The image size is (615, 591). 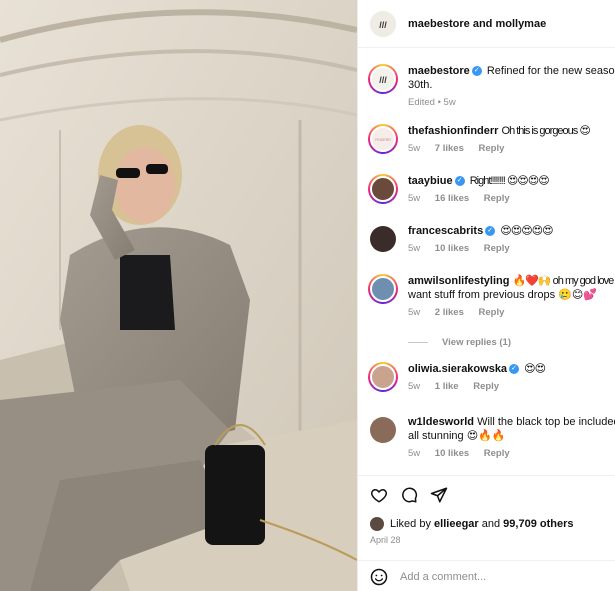 I want to click on comment-text-line: taaybiue ✓ Right!!!!!!! 😍😍😍😍, so click(x=511, y=181).